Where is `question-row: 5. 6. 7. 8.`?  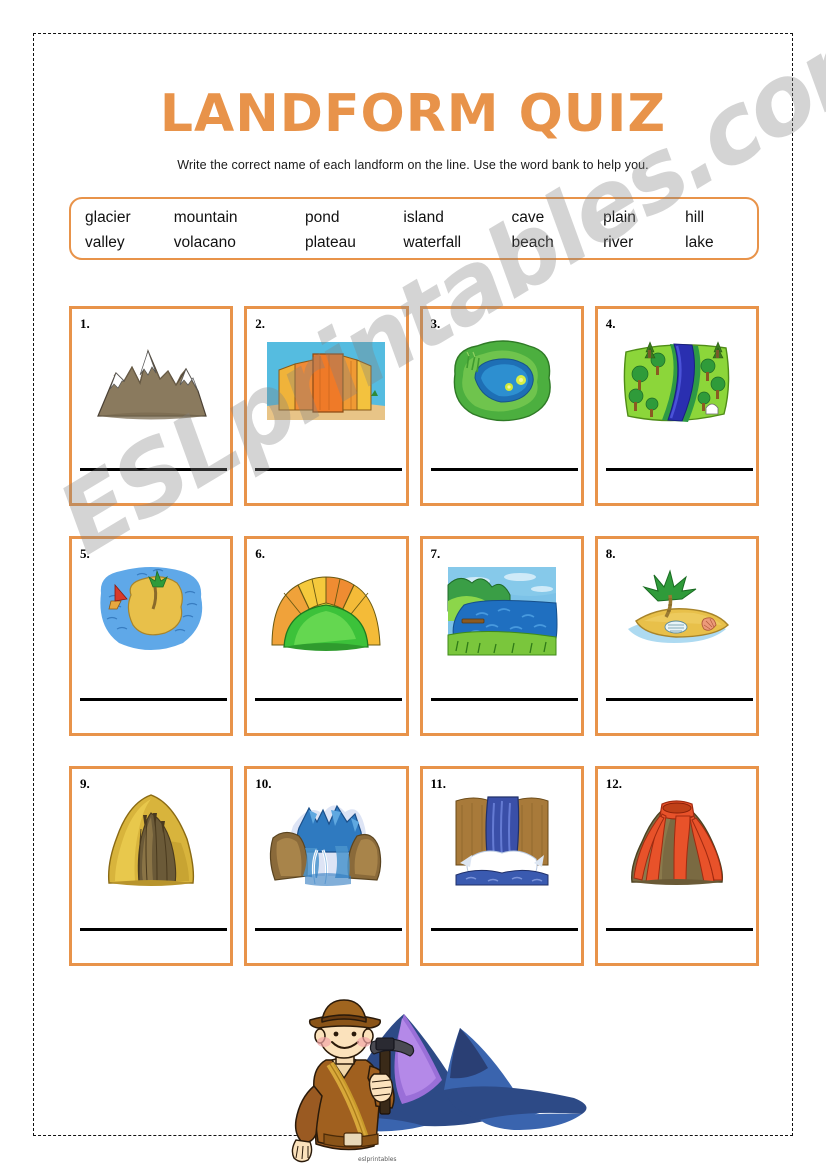 question-row: 5. 6. 7. 8. is located at coordinates (414, 636).